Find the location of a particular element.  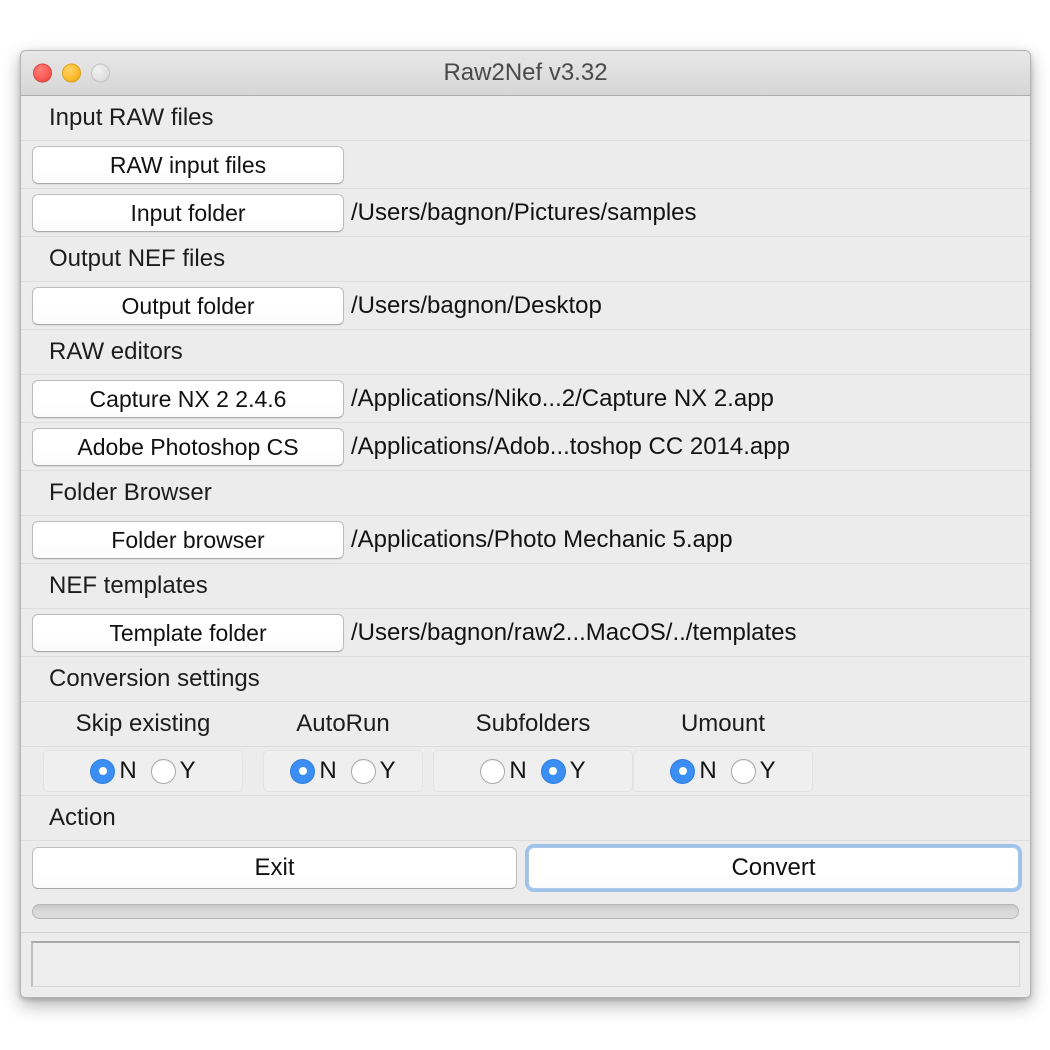

convert-button: Convert is located at coordinates (773, 868).